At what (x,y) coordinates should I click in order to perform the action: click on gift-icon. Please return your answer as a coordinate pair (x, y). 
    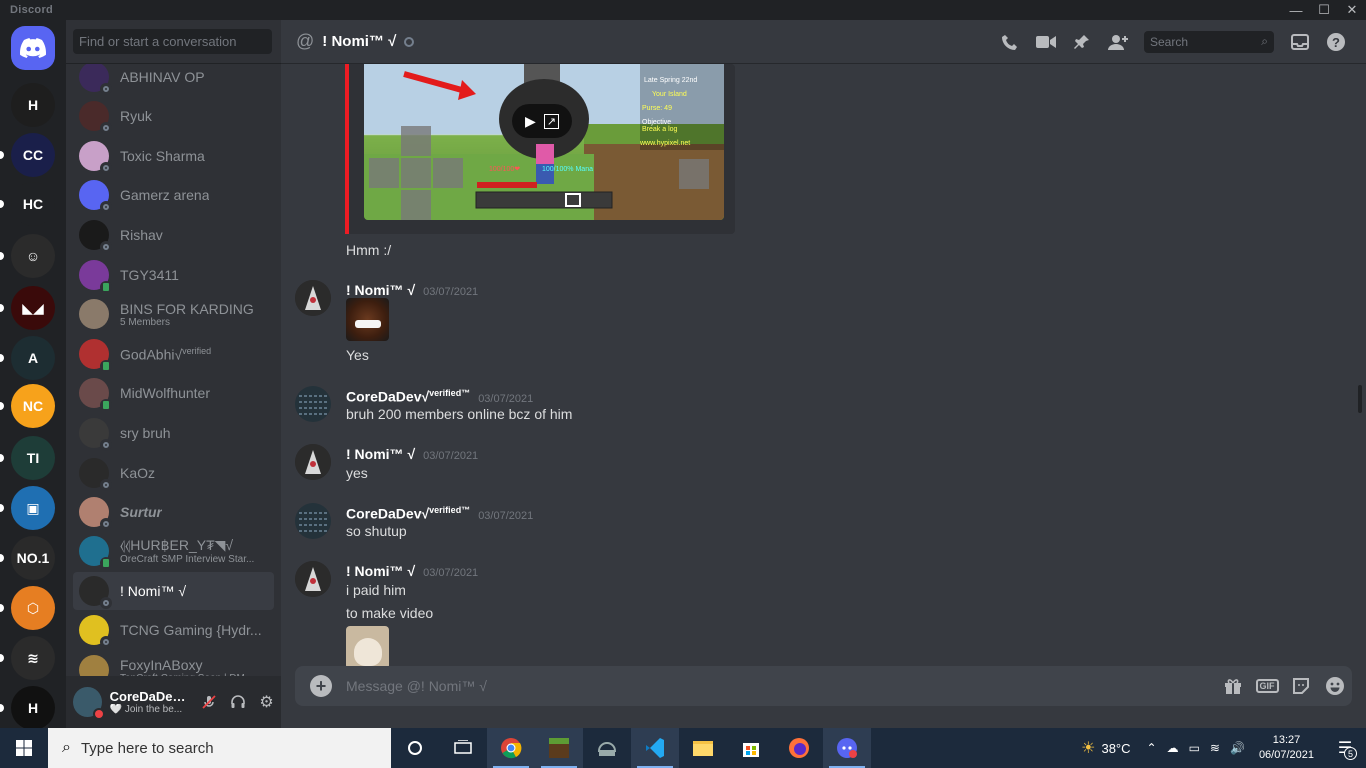
    Looking at the image, I should click on (1233, 686).